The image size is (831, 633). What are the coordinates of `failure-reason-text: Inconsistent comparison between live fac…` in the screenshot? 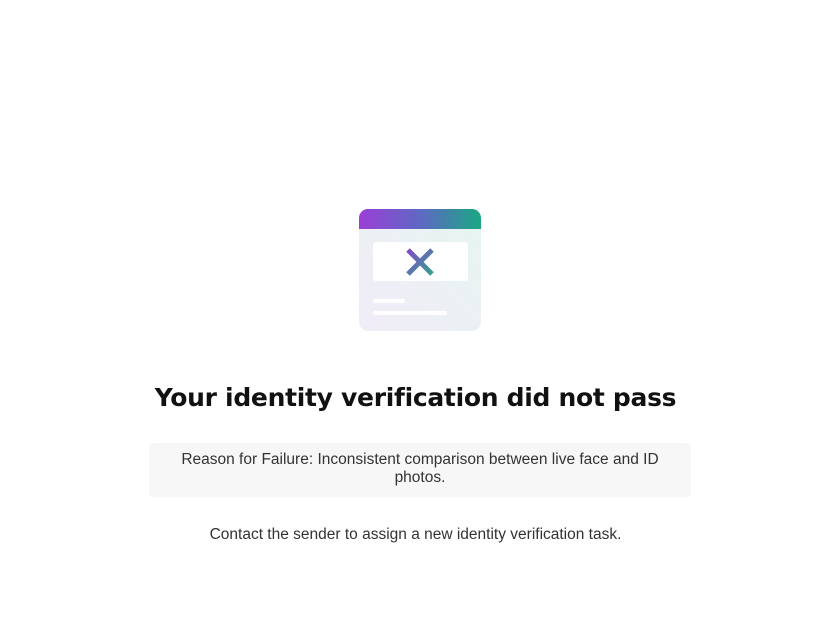 It's located at (488, 468).